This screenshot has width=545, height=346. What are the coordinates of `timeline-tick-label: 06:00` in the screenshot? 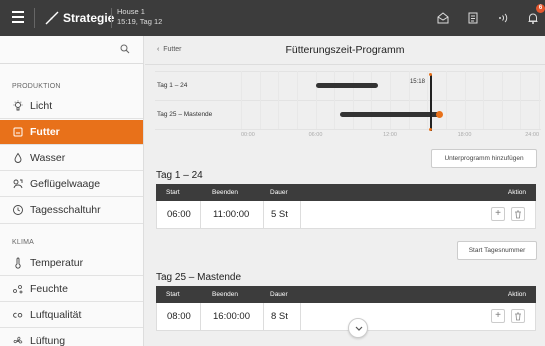 It's located at (315, 135).